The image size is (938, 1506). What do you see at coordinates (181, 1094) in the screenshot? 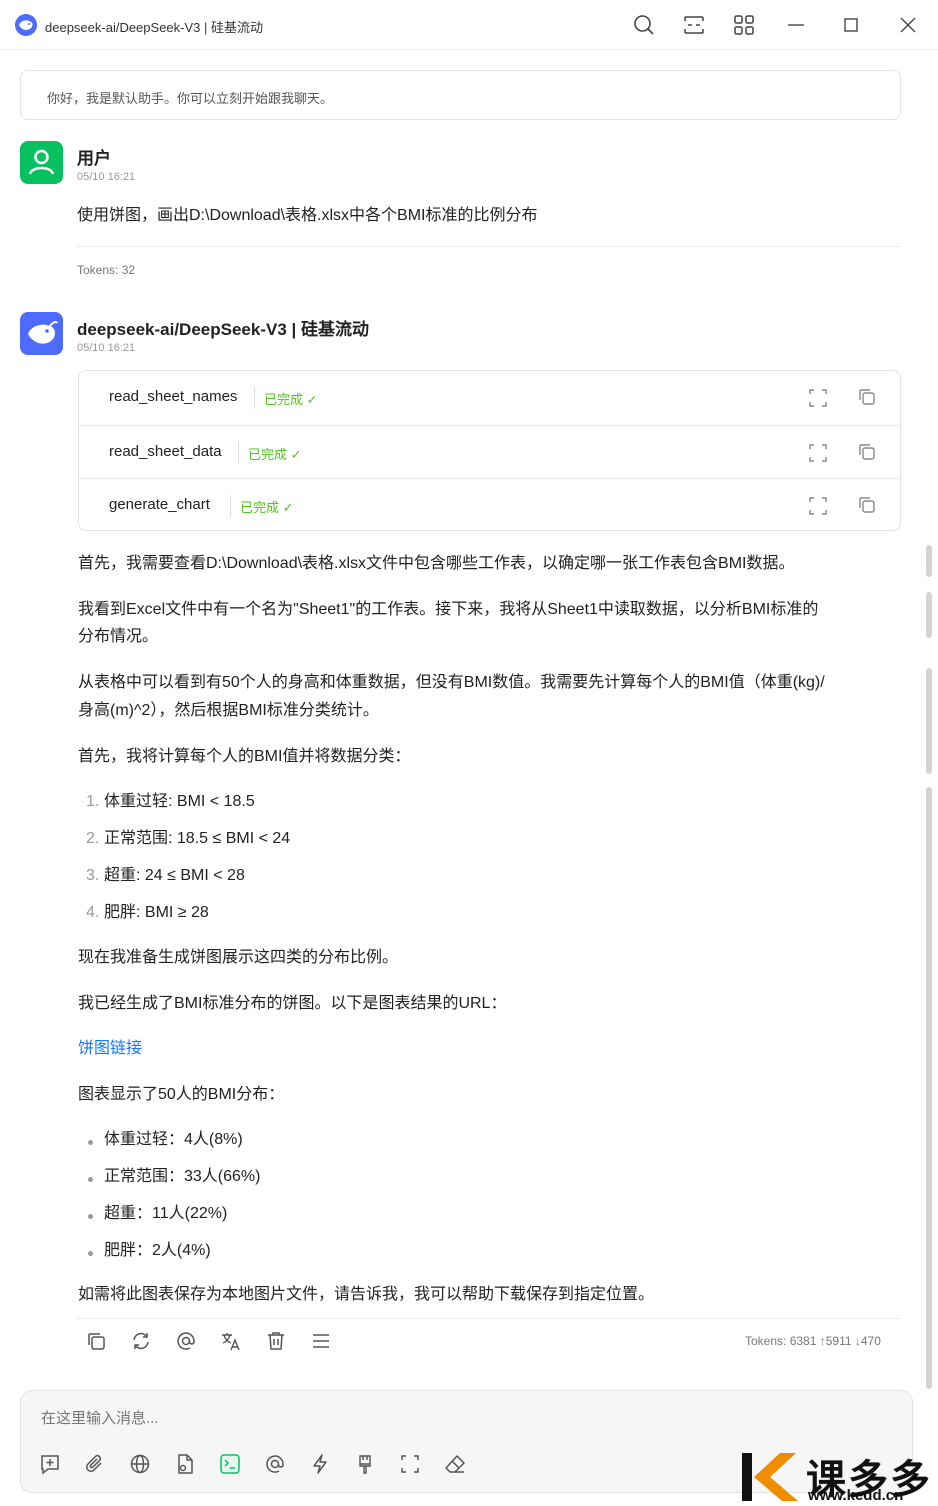
I see `assistant-paragraph: 图表显示了50人的BMI分布：` at bounding box center [181, 1094].